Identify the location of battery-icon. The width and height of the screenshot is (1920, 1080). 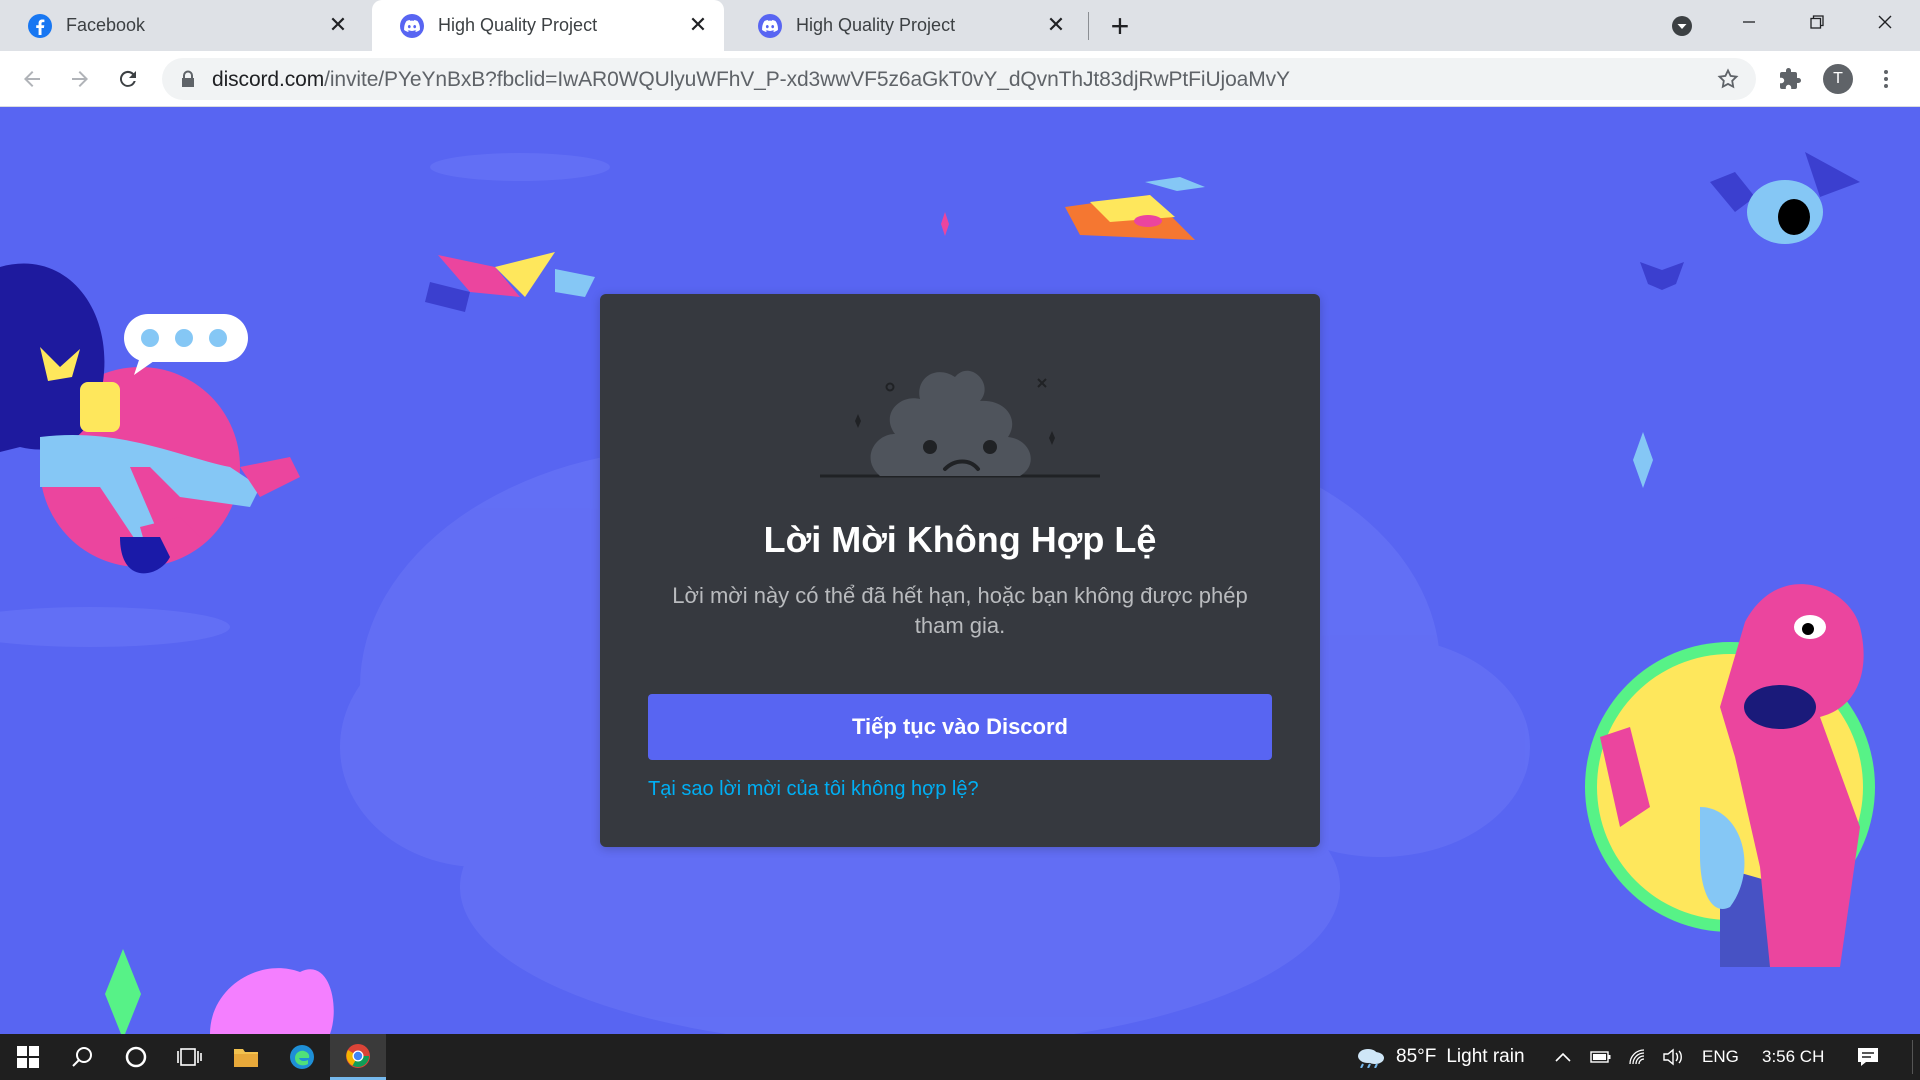
(1600, 1057).